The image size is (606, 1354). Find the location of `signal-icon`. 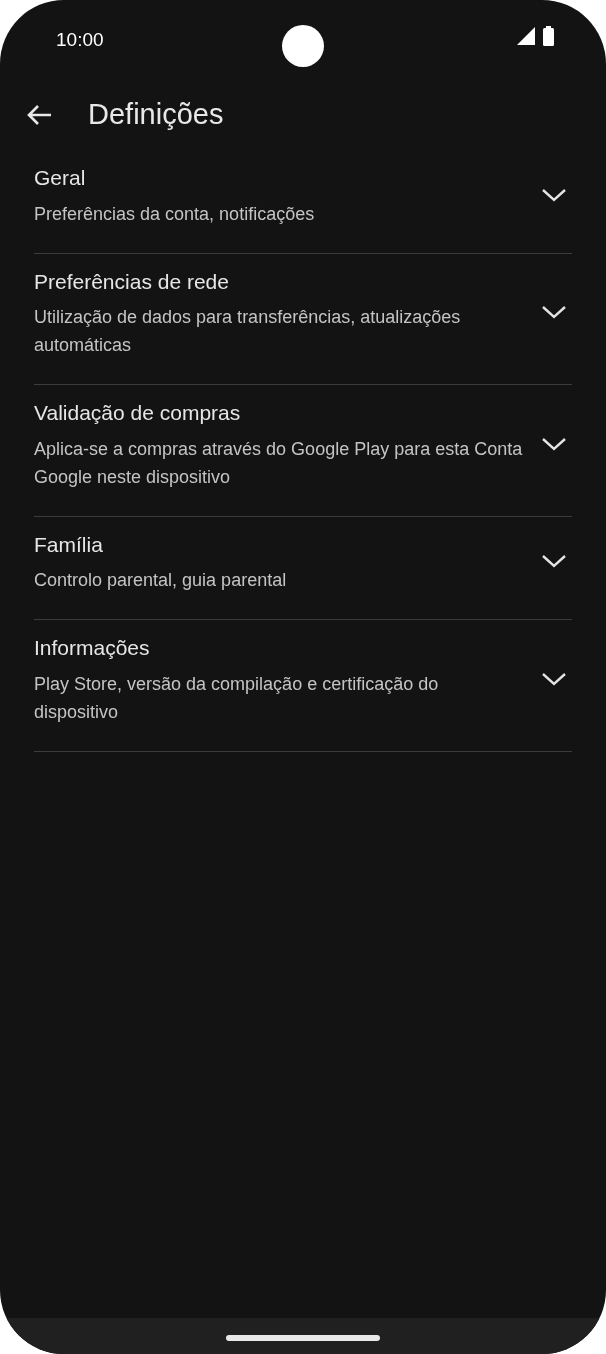

signal-icon is located at coordinates (526, 36).